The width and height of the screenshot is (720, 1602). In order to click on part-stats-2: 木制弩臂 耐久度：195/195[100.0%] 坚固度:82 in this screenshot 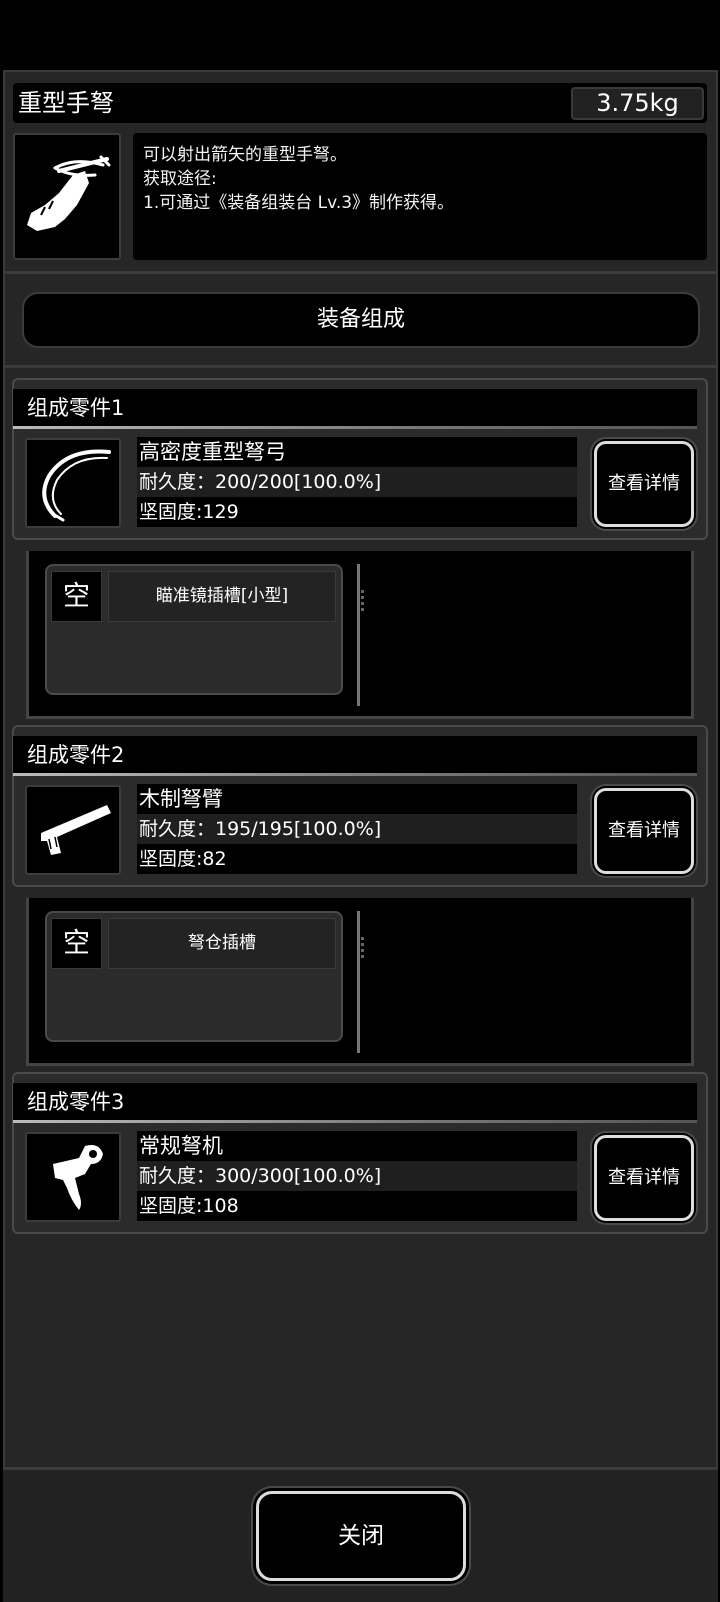, I will do `click(357, 829)`.